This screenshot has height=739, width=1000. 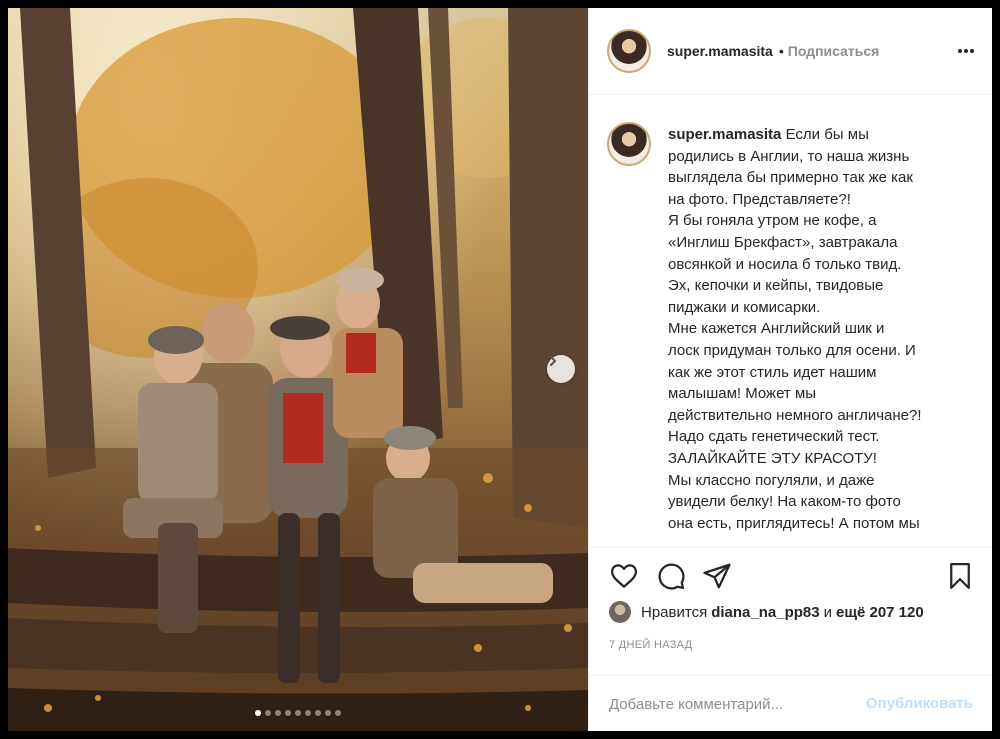 What do you see at coordinates (744, 307) in the screenshot?
I see `caption-line: пиджаки и комисарки.` at bounding box center [744, 307].